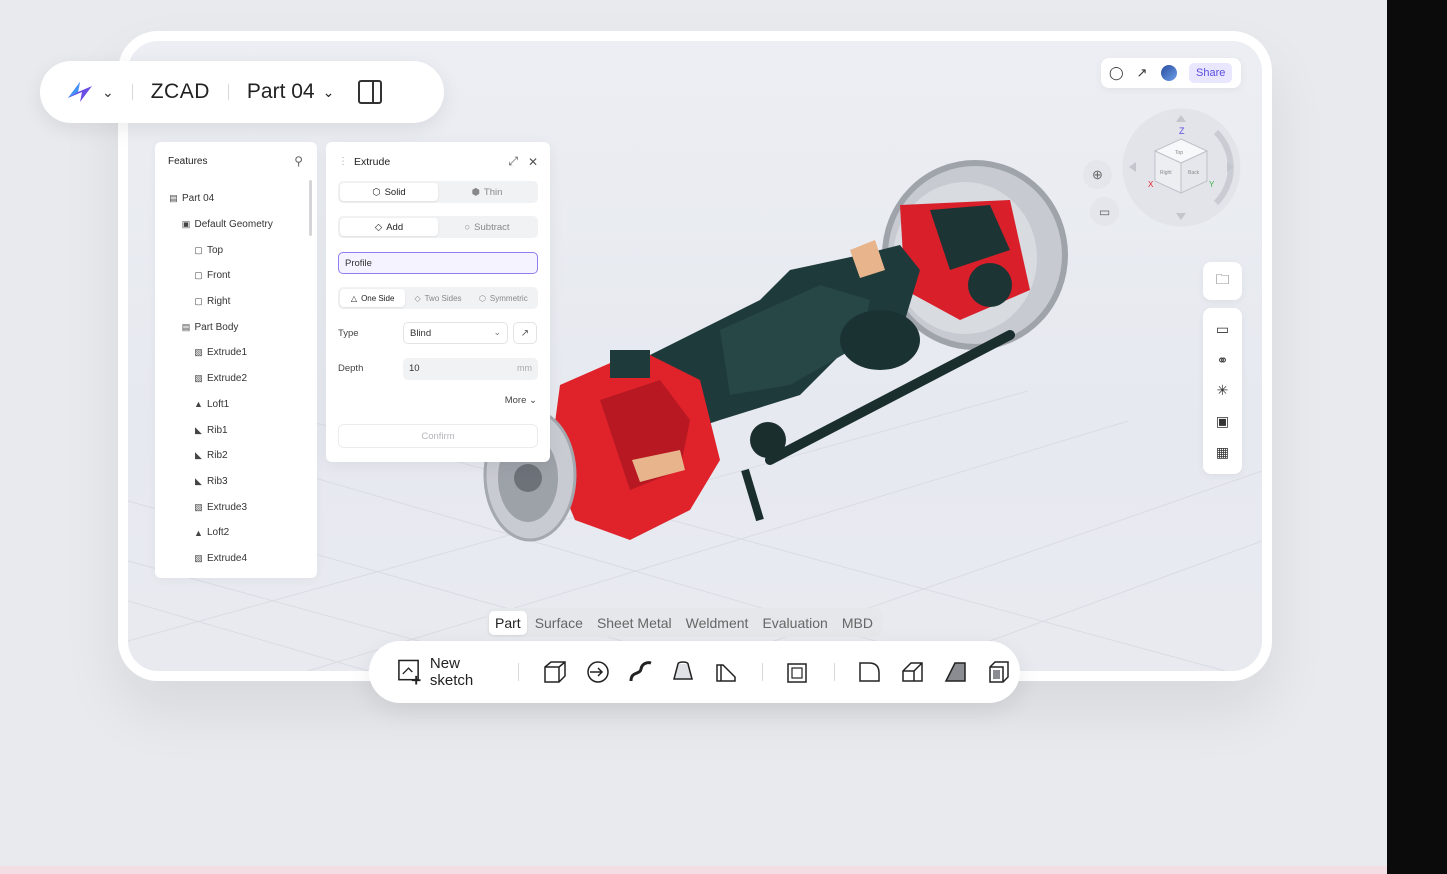 Image resolution: width=1447 pixels, height=874 pixels. What do you see at coordinates (470, 369) in the screenshot?
I see `depth-input: 10 mm` at bounding box center [470, 369].